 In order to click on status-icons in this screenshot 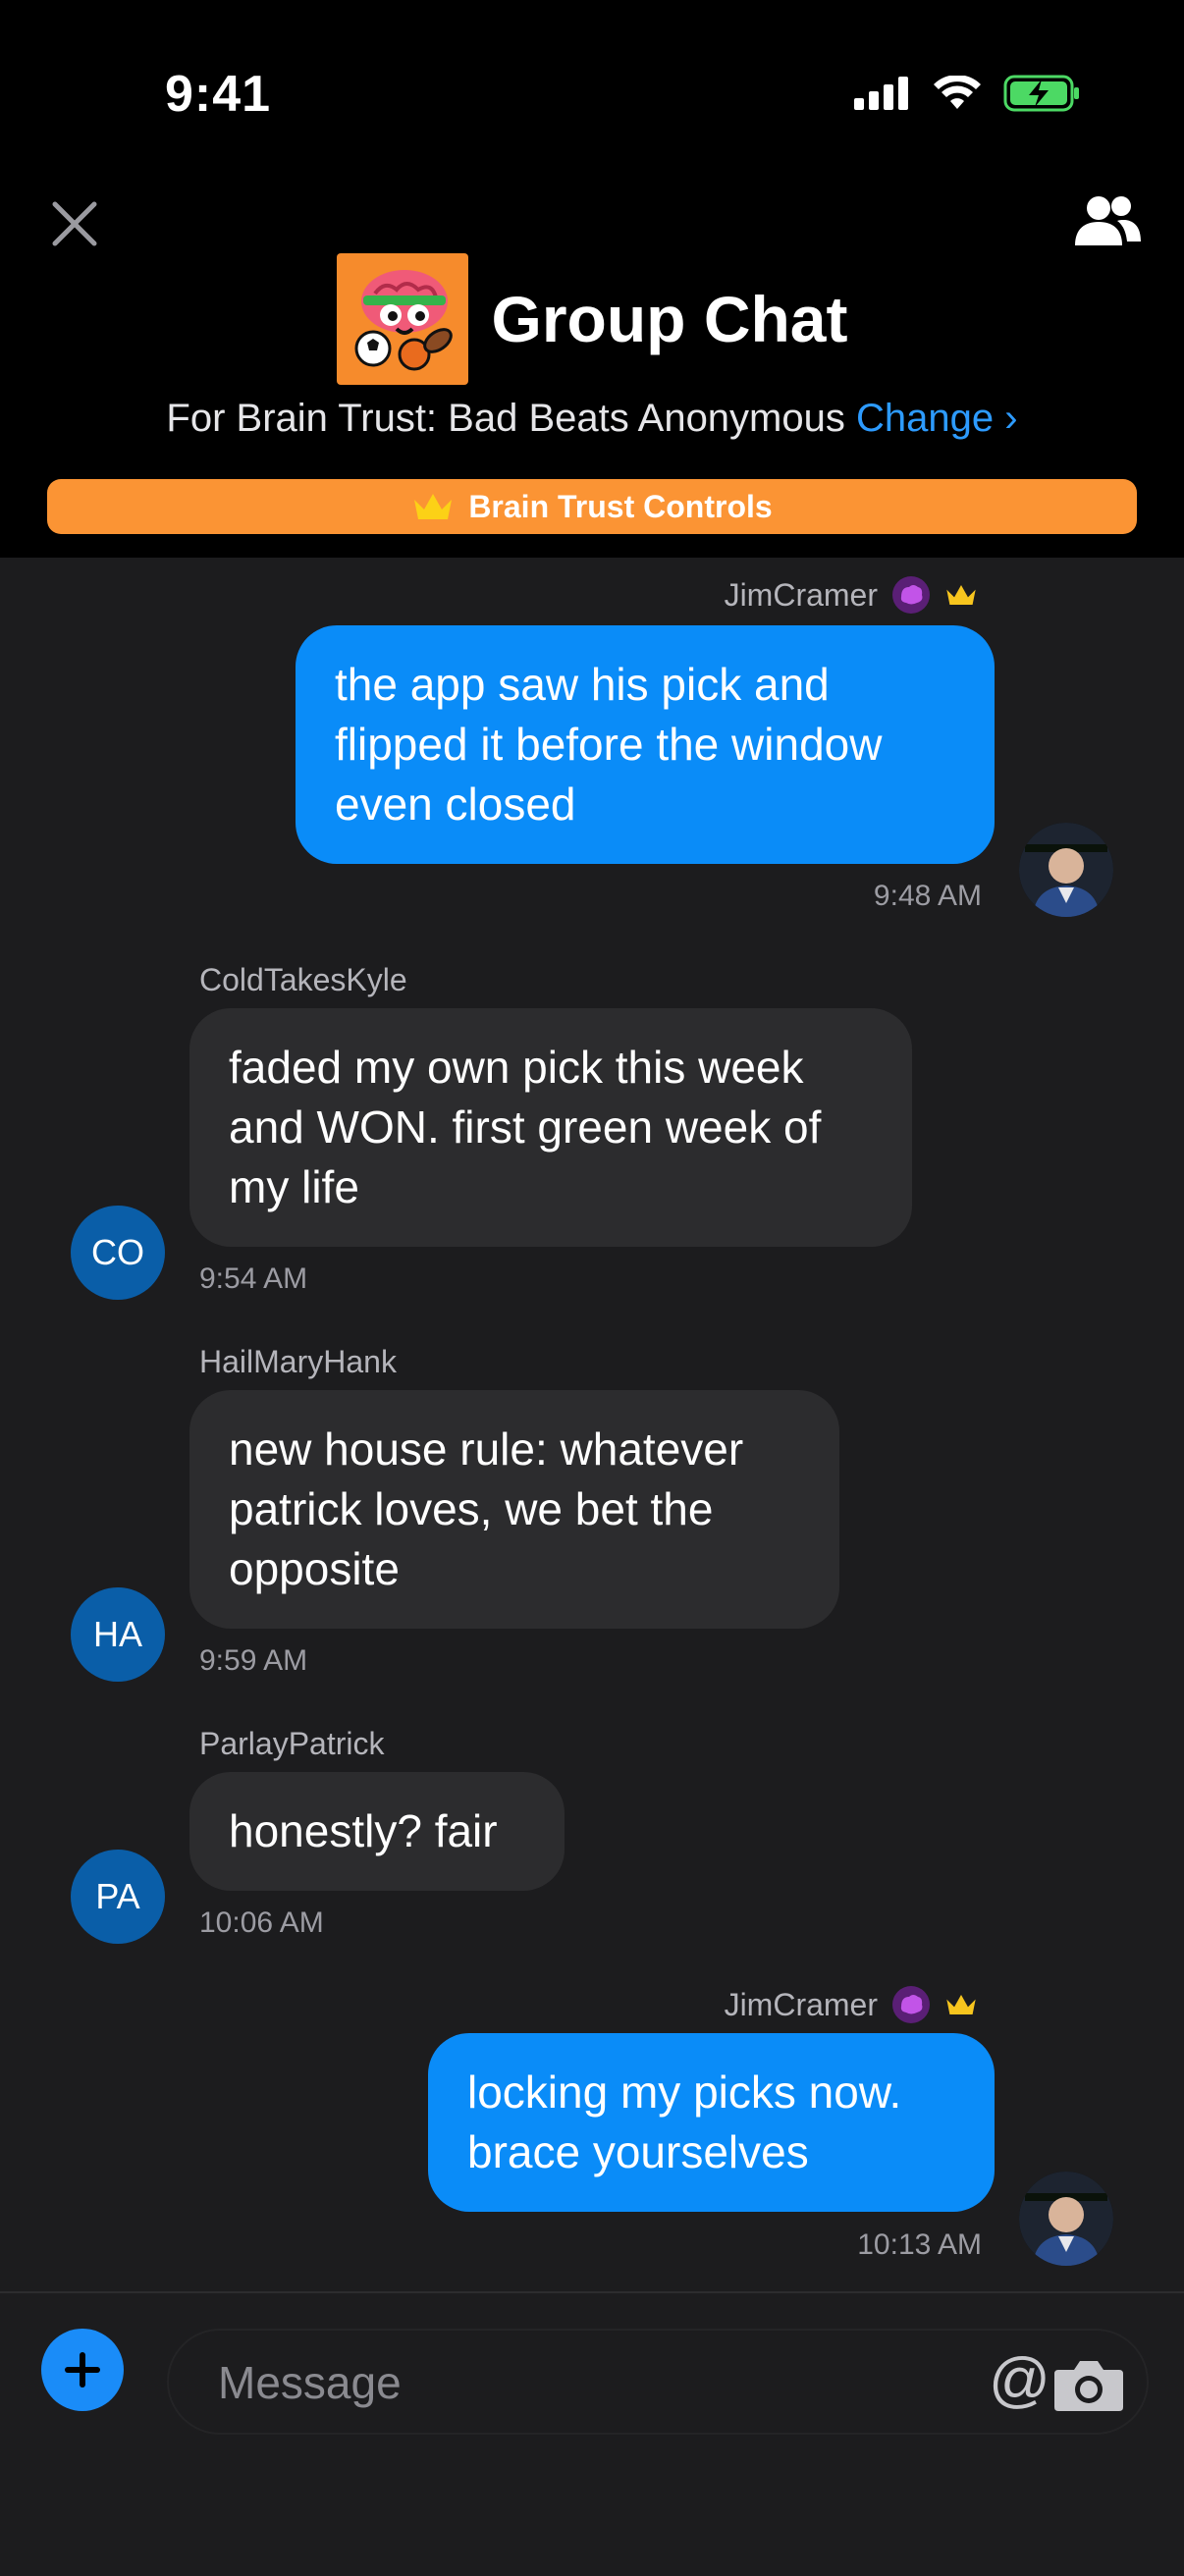, I will do `click(968, 93)`.